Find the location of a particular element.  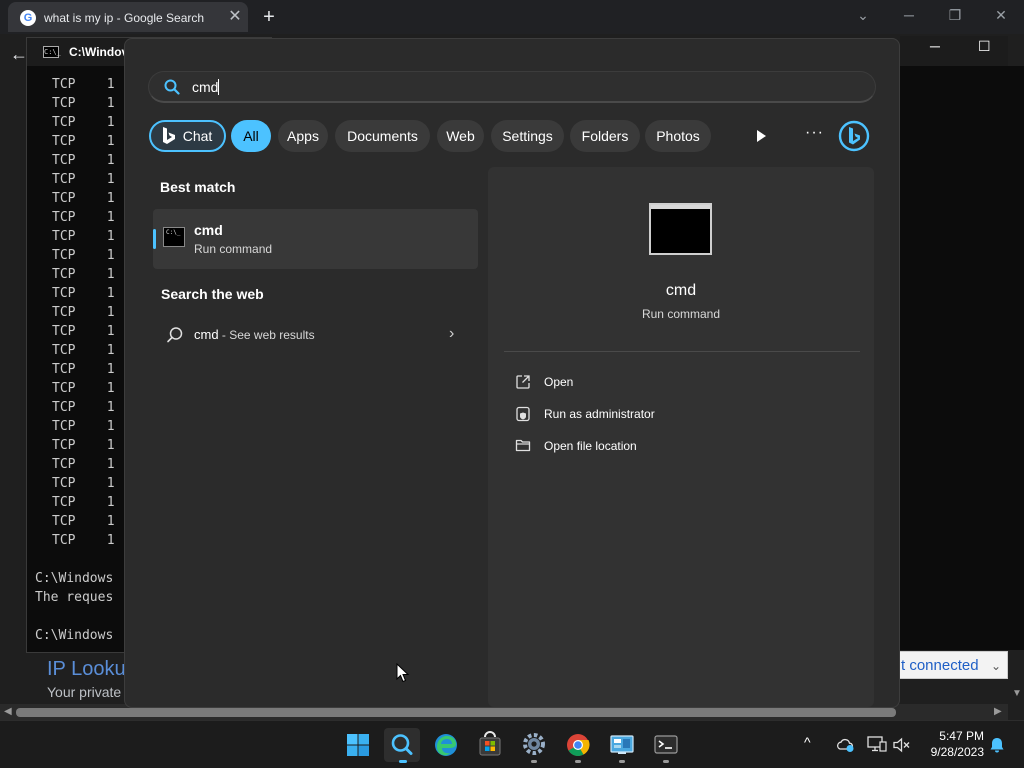

browser-tab: G what is my ip - Google Search ✕ is located at coordinates (128, 17).